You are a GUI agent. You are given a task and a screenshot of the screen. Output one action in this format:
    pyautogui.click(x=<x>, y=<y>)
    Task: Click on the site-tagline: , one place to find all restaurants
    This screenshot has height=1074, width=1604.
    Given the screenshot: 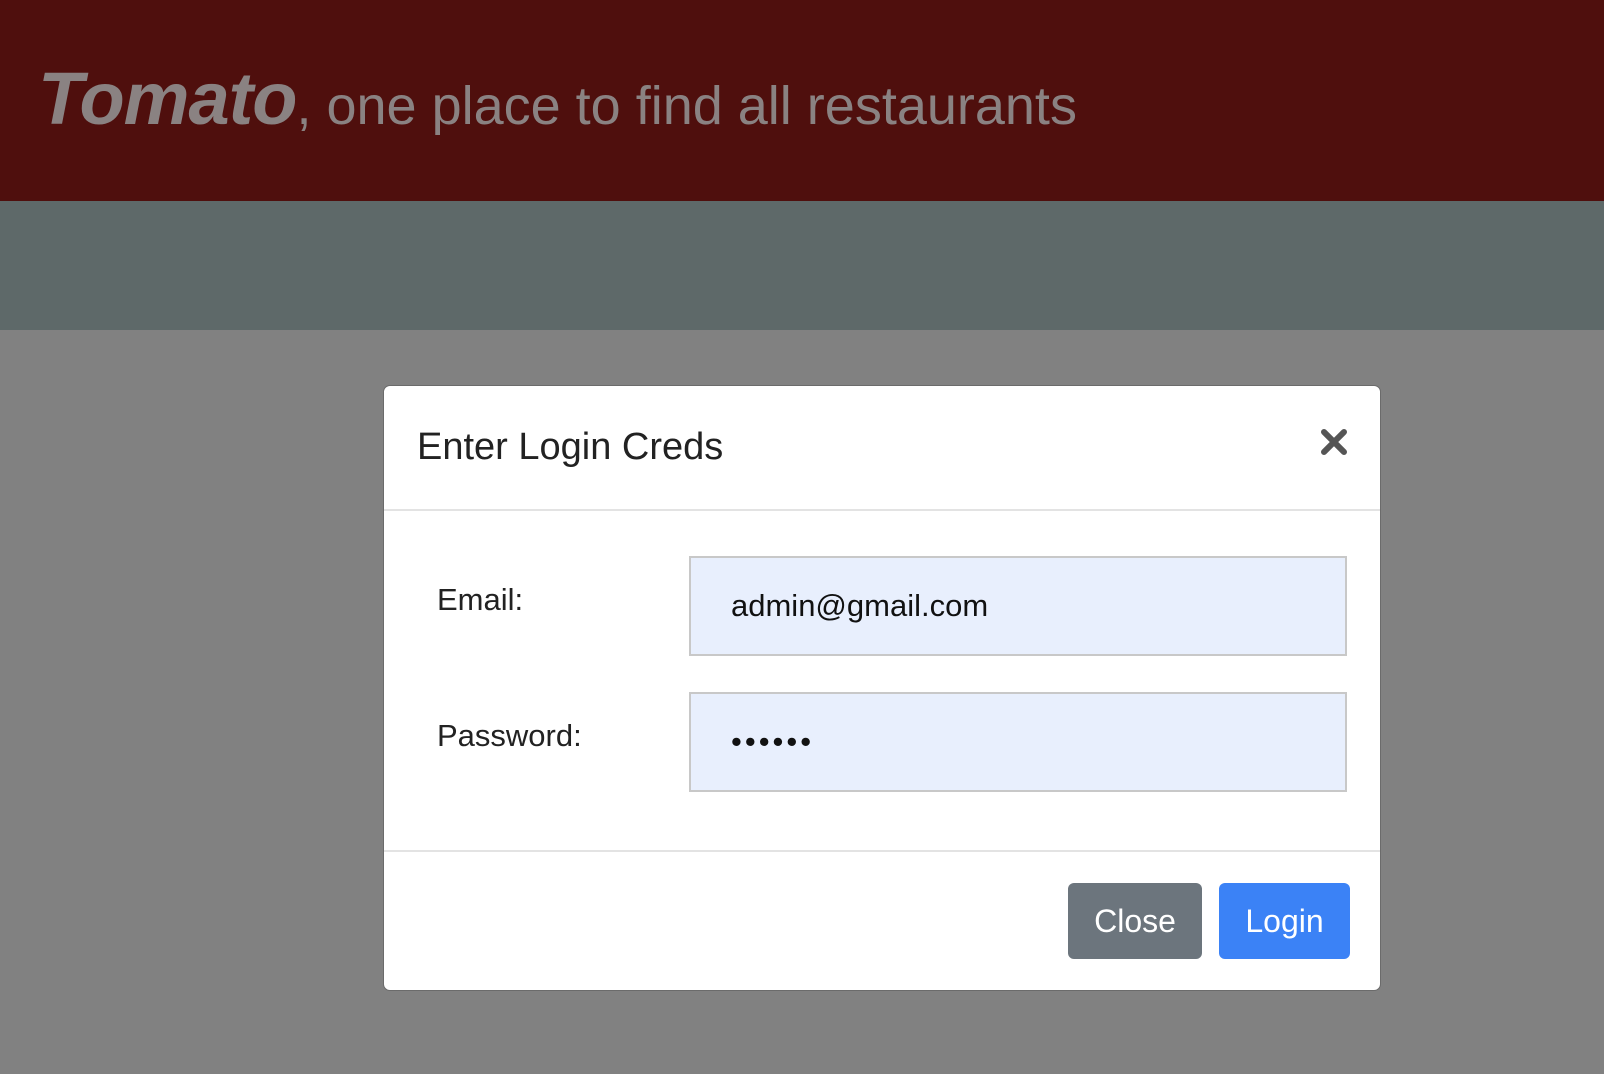 What is the action you would take?
    pyautogui.click(x=686, y=106)
    